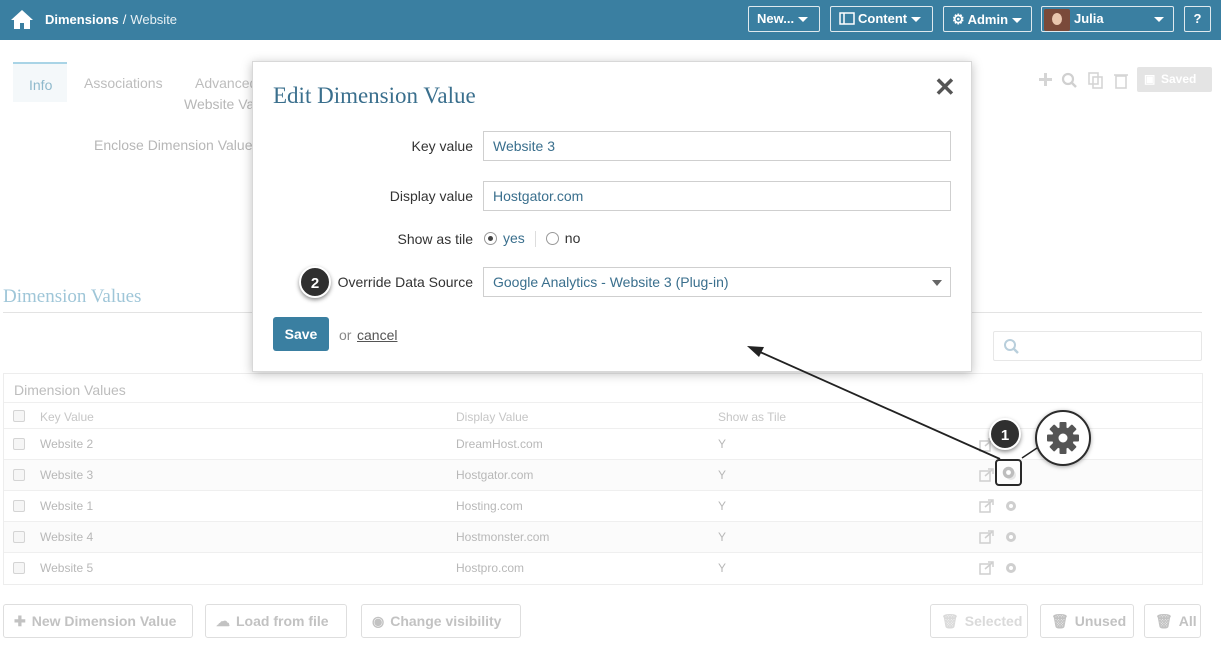 Image resolution: width=1221 pixels, height=654 pixels. Describe the element at coordinates (67, 537) in the screenshot. I see `row-key-value: Website 4` at that location.